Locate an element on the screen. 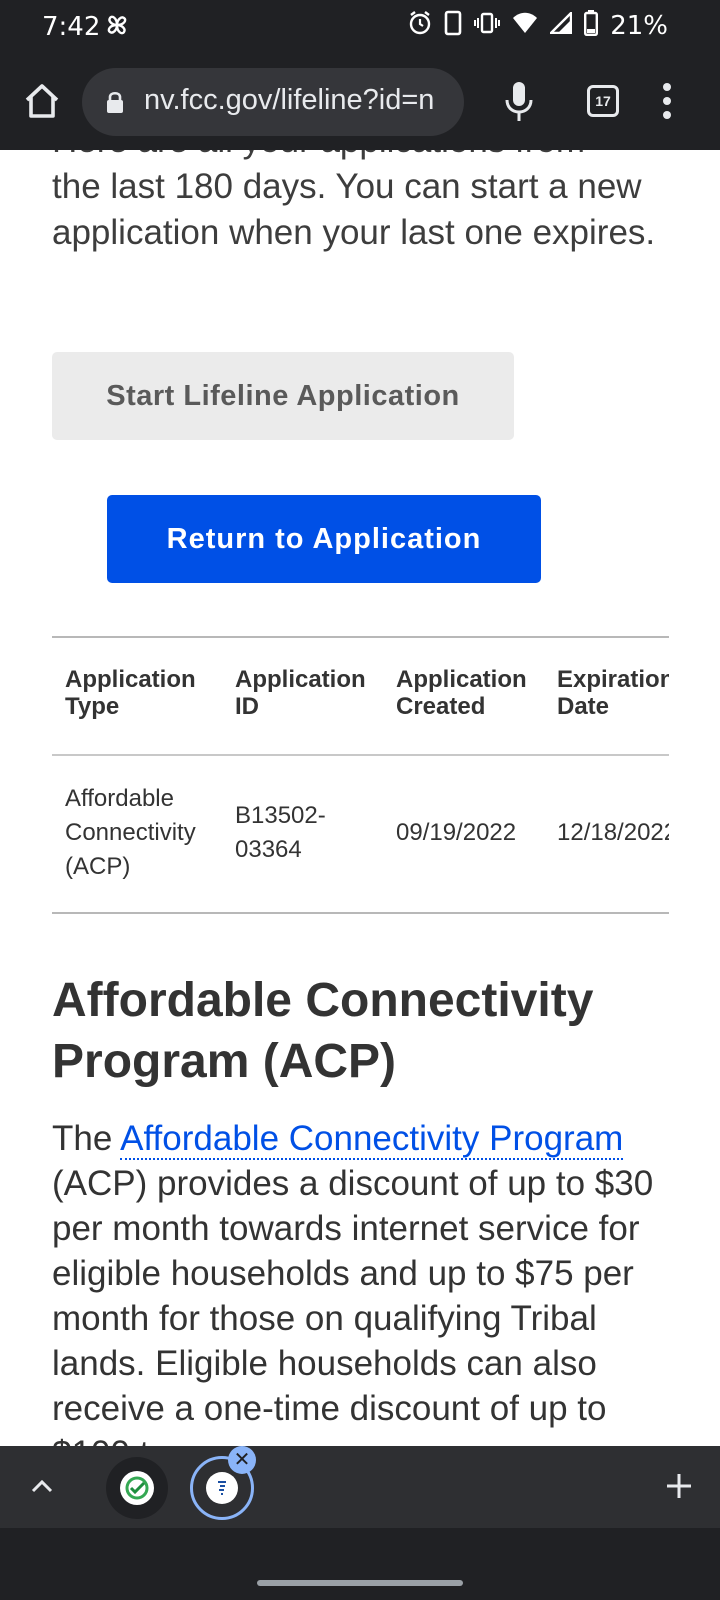 This screenshot has width=720, height=1600. para-prefix: The is located at coordinates (86, 1138).